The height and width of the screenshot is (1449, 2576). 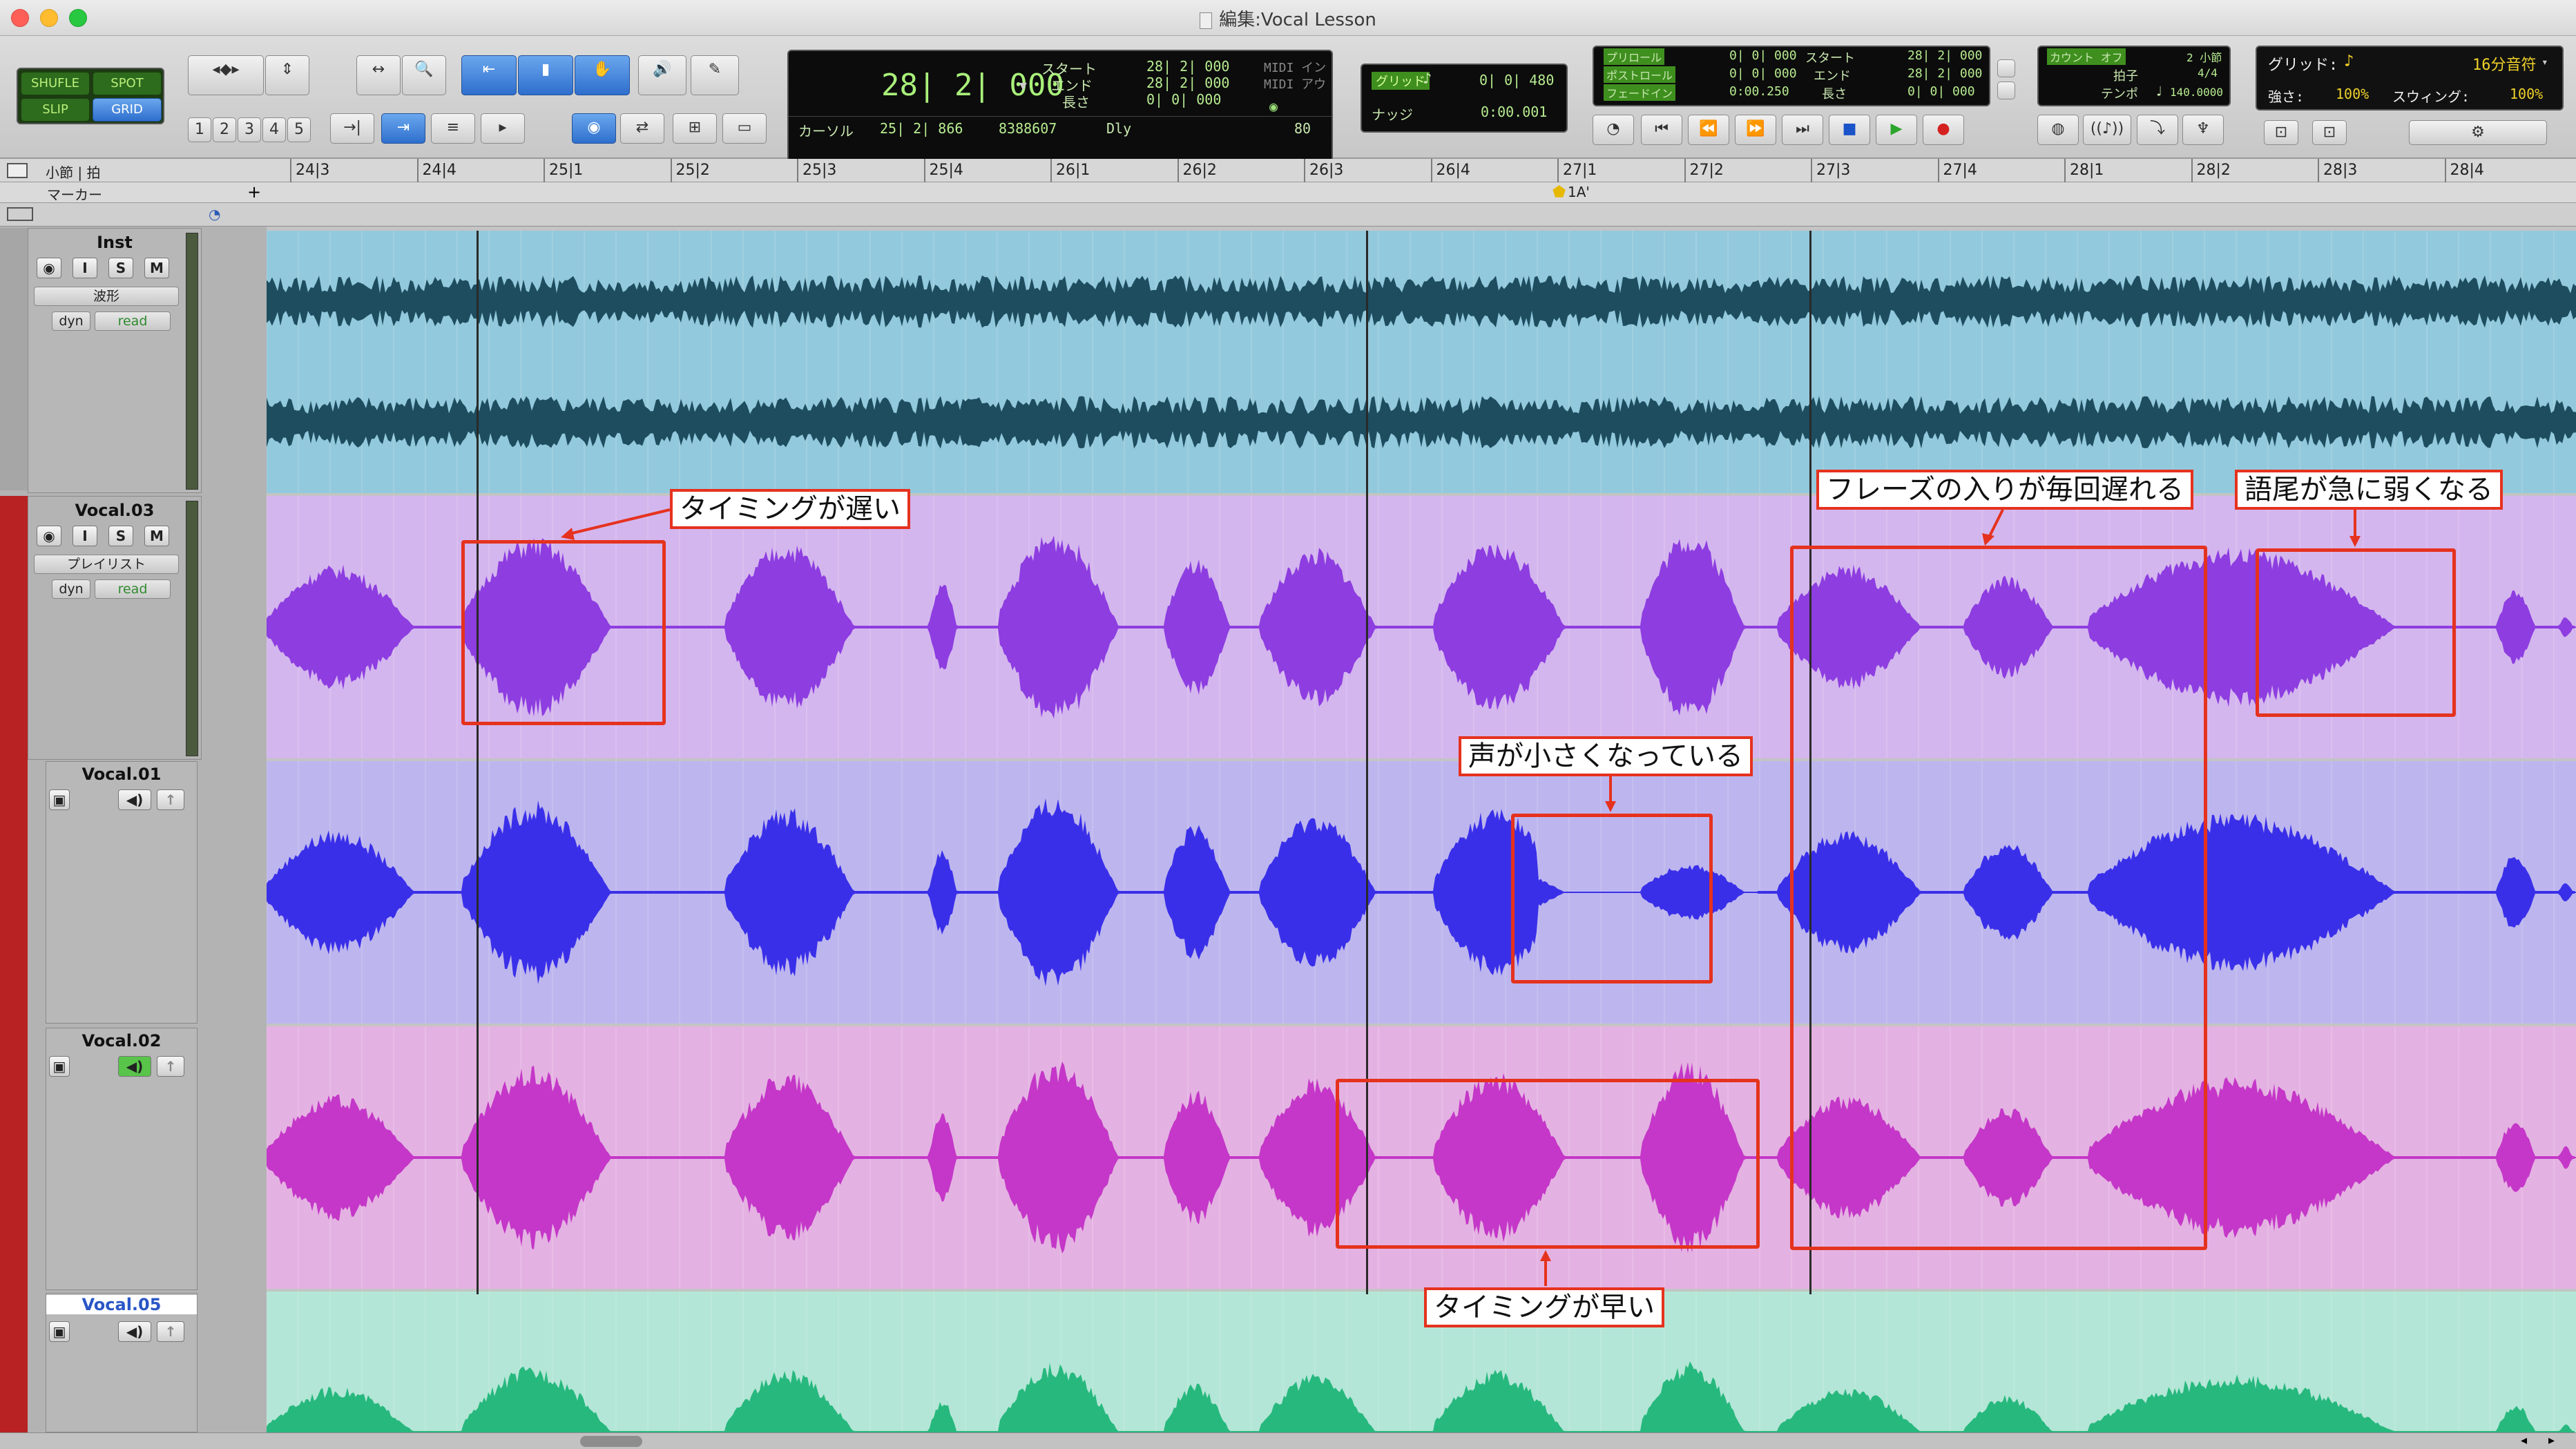 I want to click on quantize-grid-value: 16分音符, so click(x=2504, y=63).